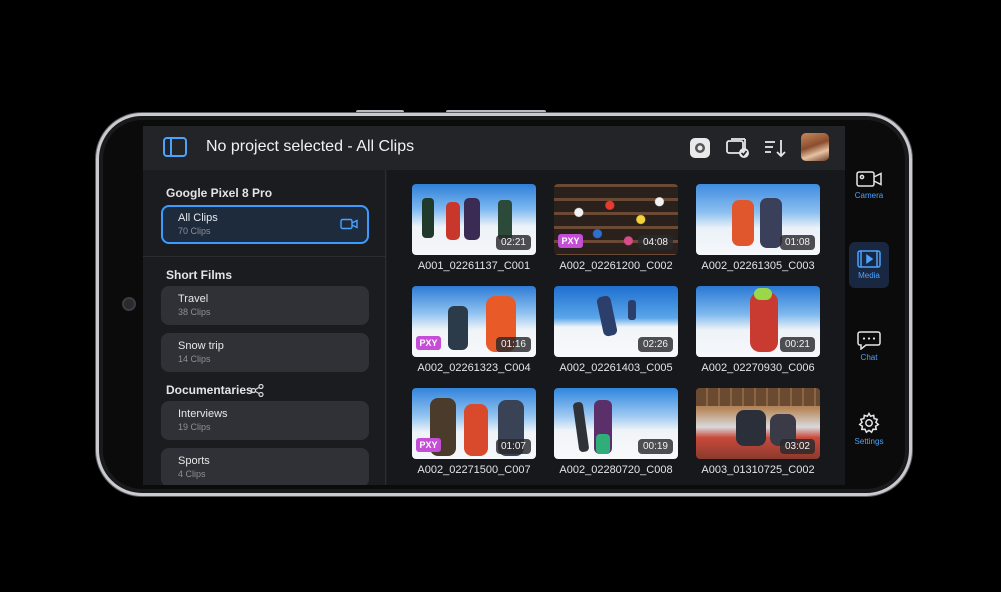 This screenshot has width=1001, height=592. What do you see at coordinates (869, 441) in the screenshot?
I see `nav-label: Settings` at bounding box center [869, 441].